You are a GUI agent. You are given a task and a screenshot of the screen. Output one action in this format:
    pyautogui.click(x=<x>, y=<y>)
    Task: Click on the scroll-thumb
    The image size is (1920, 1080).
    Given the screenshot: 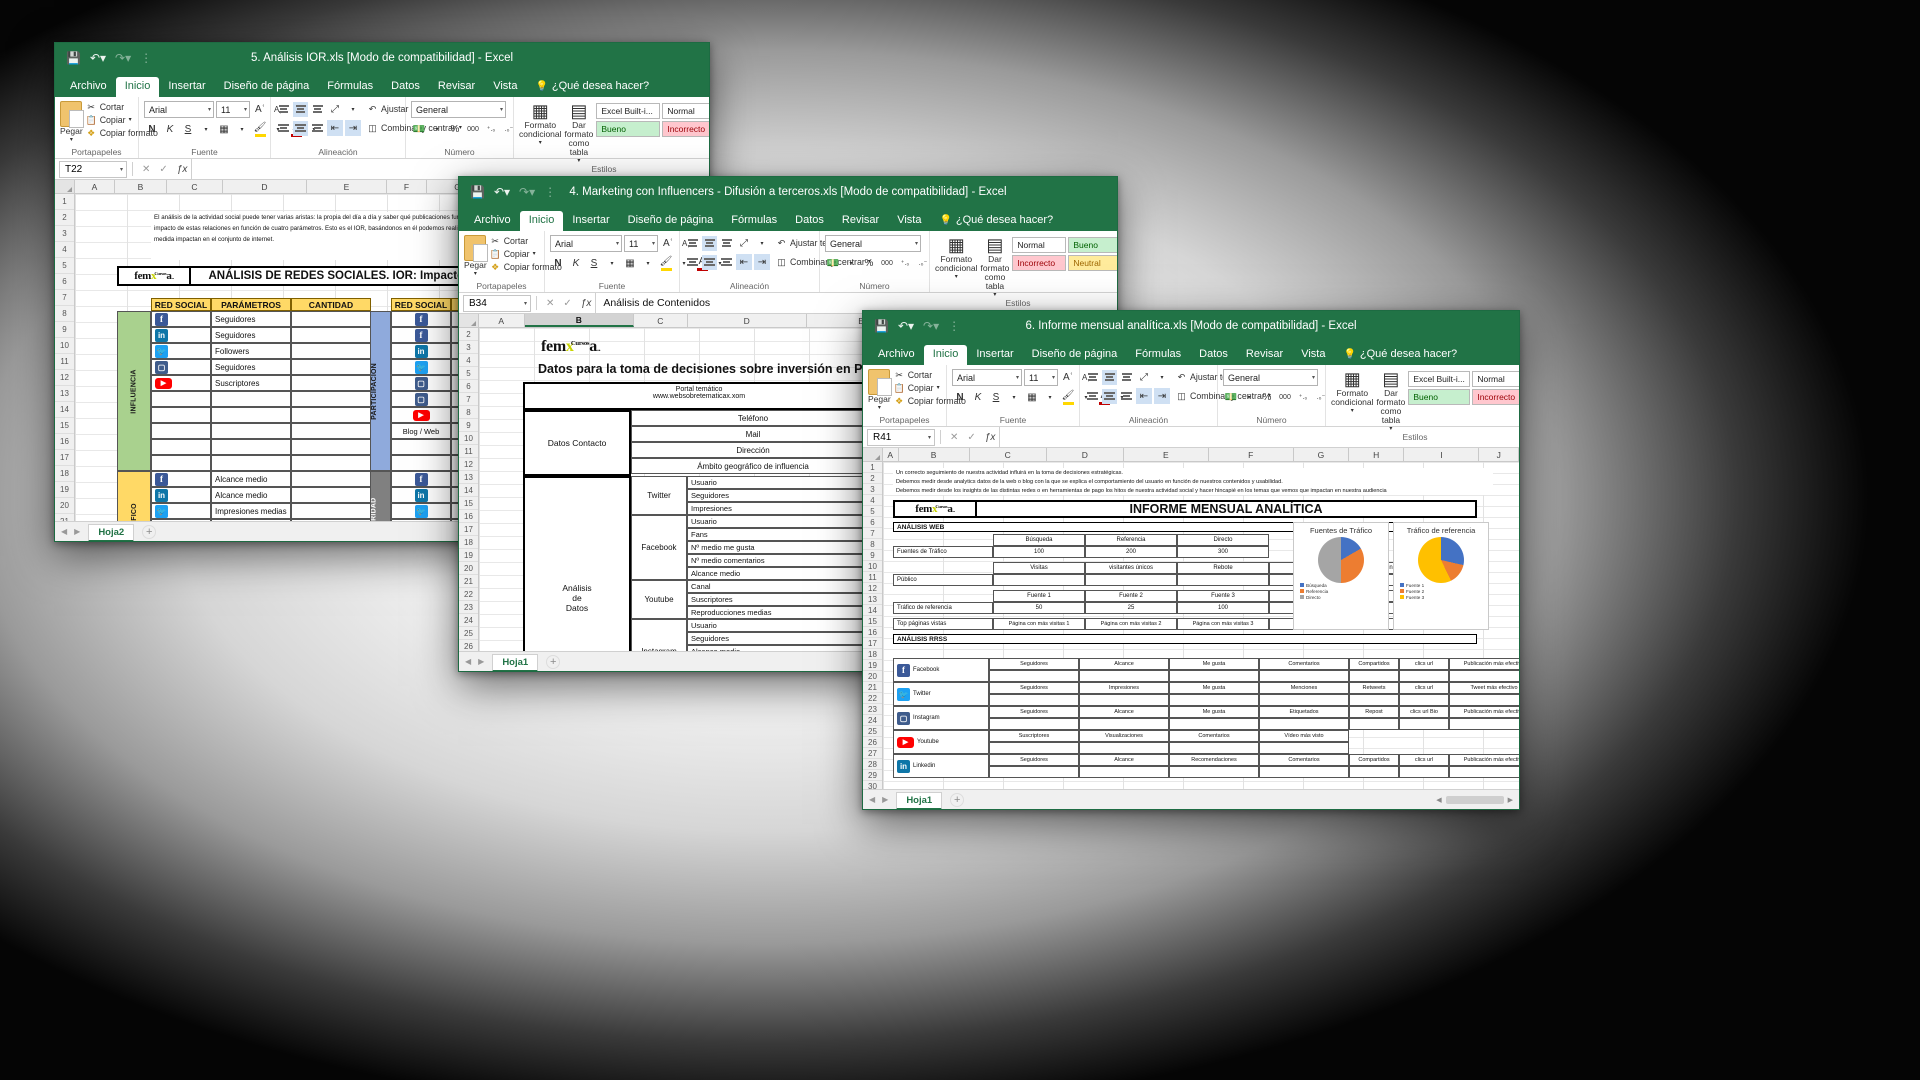 What is the action you would take?
    pyautogui.click(x=1474, y=799)
    